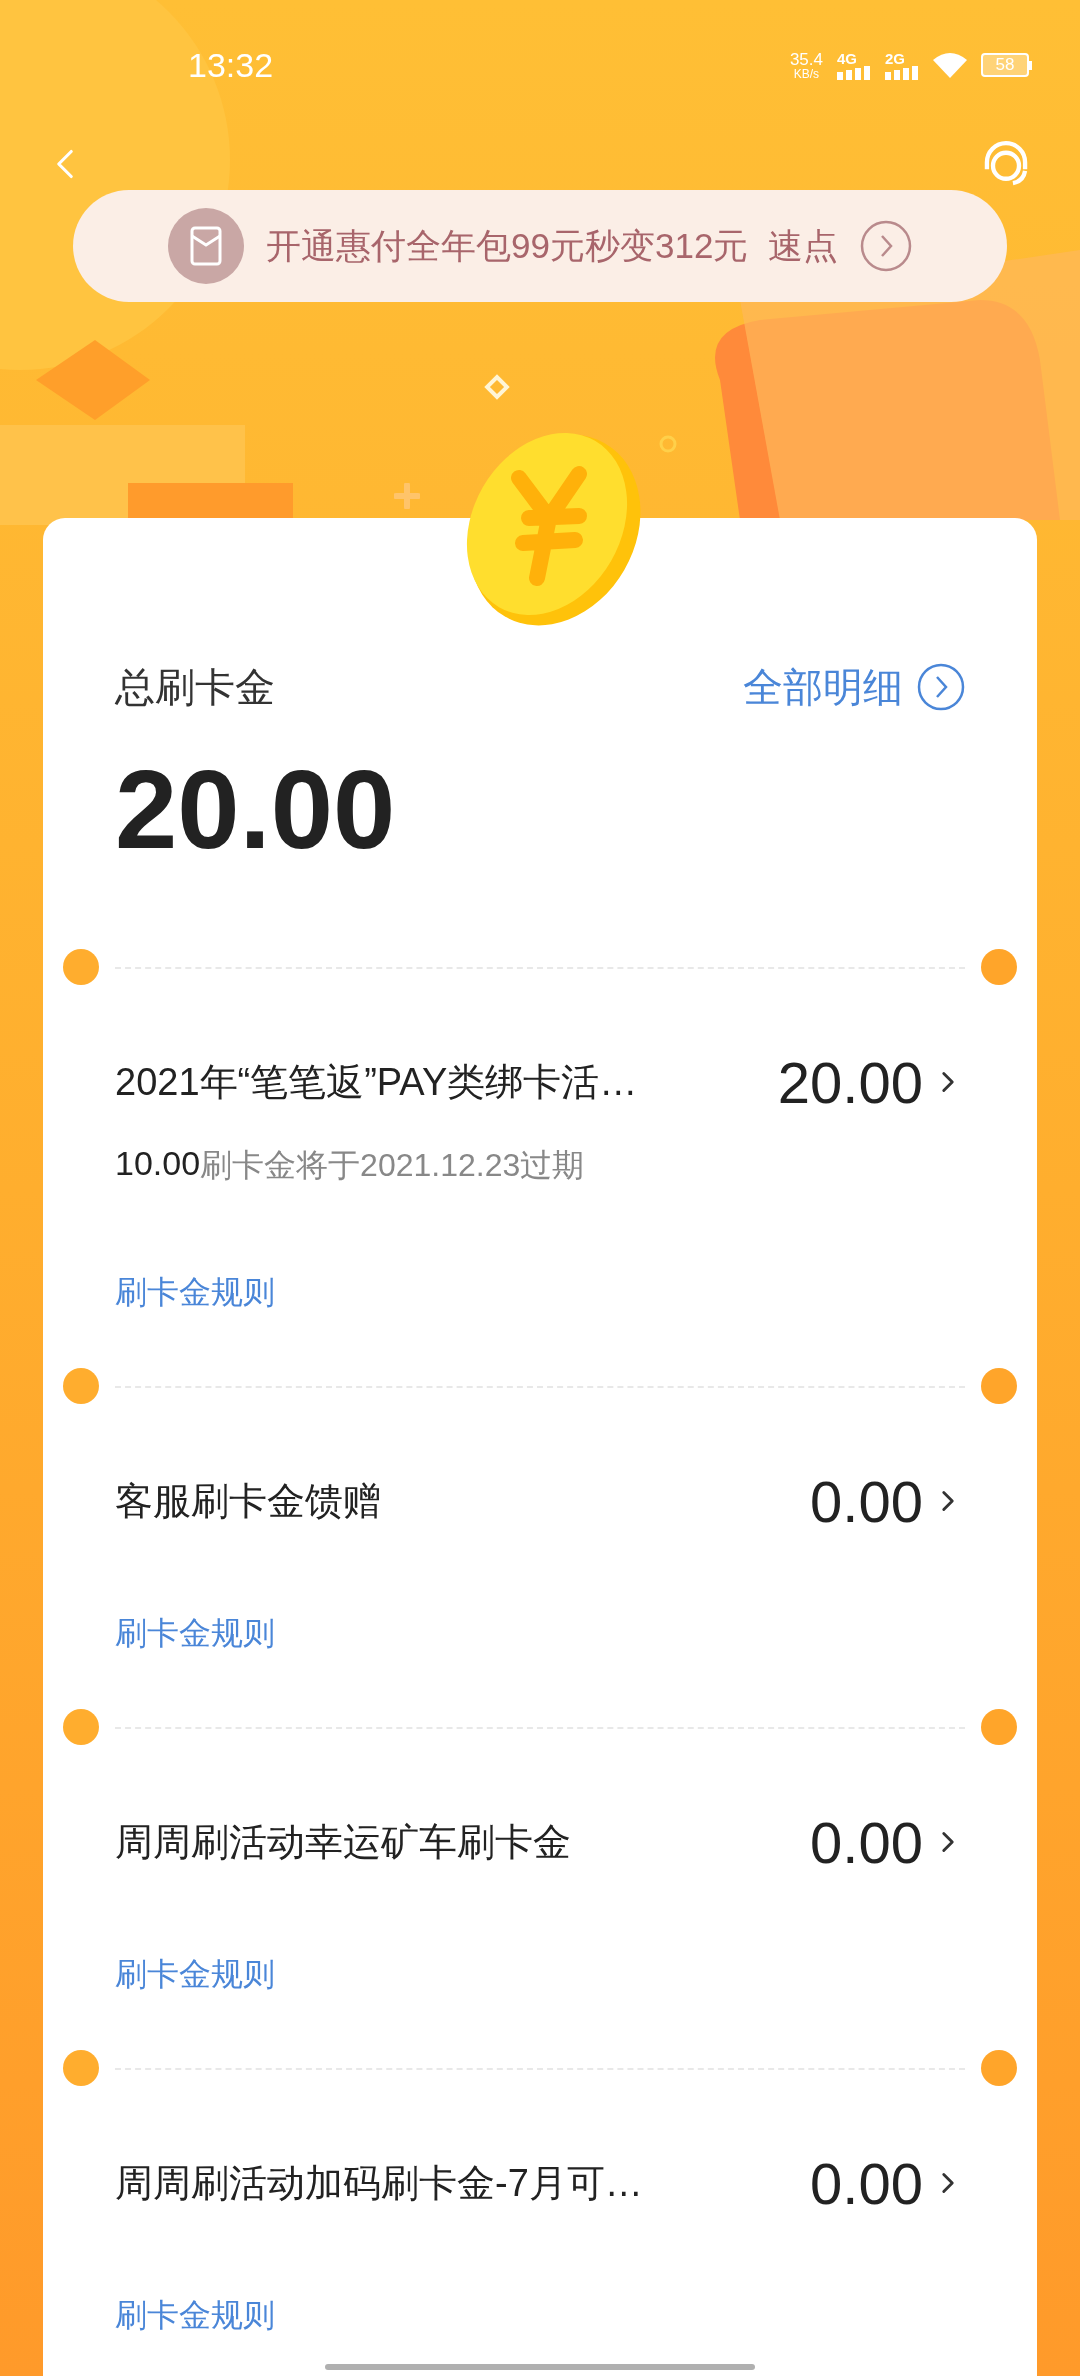 The height and width of the screenshot is (2376, 1080). I want to click on status-time: 13:32, so click(231, 65).